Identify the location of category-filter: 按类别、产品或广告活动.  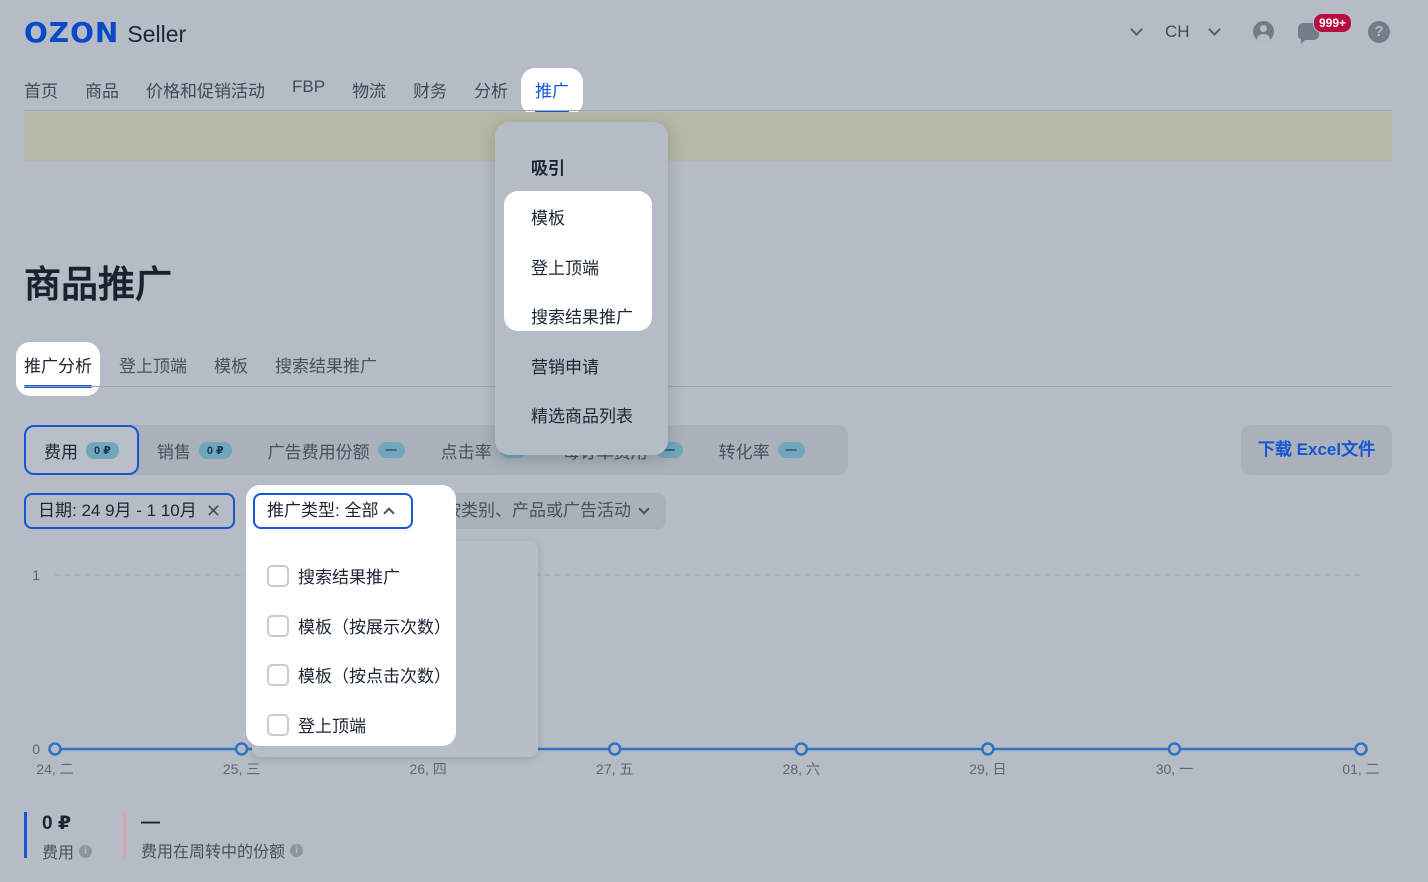
(548, 511).